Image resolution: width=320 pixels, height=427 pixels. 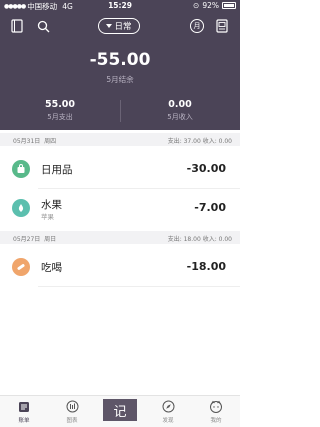 What do you see at coordinates (72, 421) in the screenshot?
I see `tab-chart-label: 图表` at bounding box center [72, 421].